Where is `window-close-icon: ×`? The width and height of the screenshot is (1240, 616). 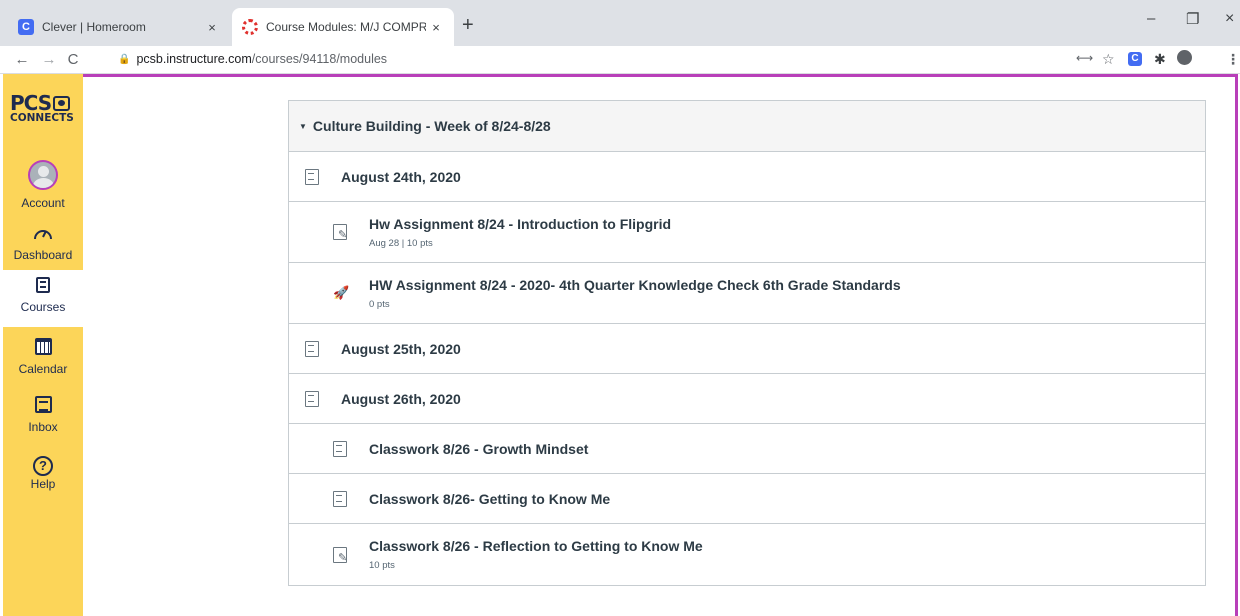
window-close-icon: × is located at coordinates (1229, 19).